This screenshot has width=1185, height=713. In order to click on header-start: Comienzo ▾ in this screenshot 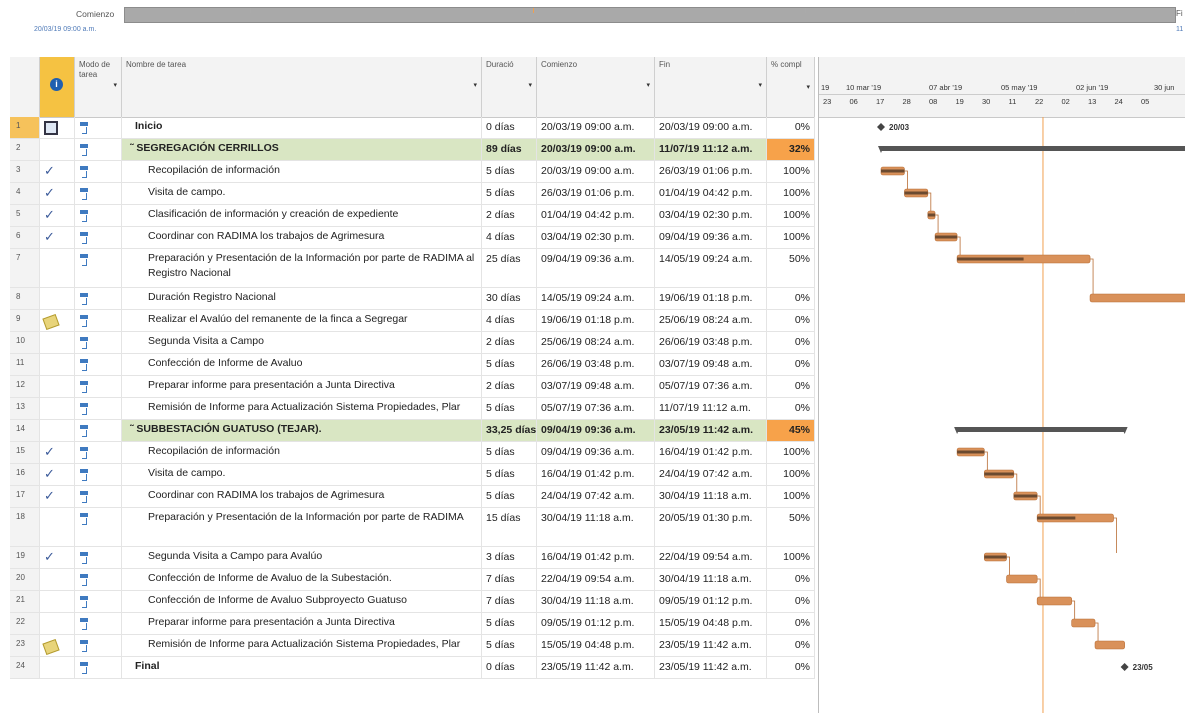, I will do `click(596, 87)`.